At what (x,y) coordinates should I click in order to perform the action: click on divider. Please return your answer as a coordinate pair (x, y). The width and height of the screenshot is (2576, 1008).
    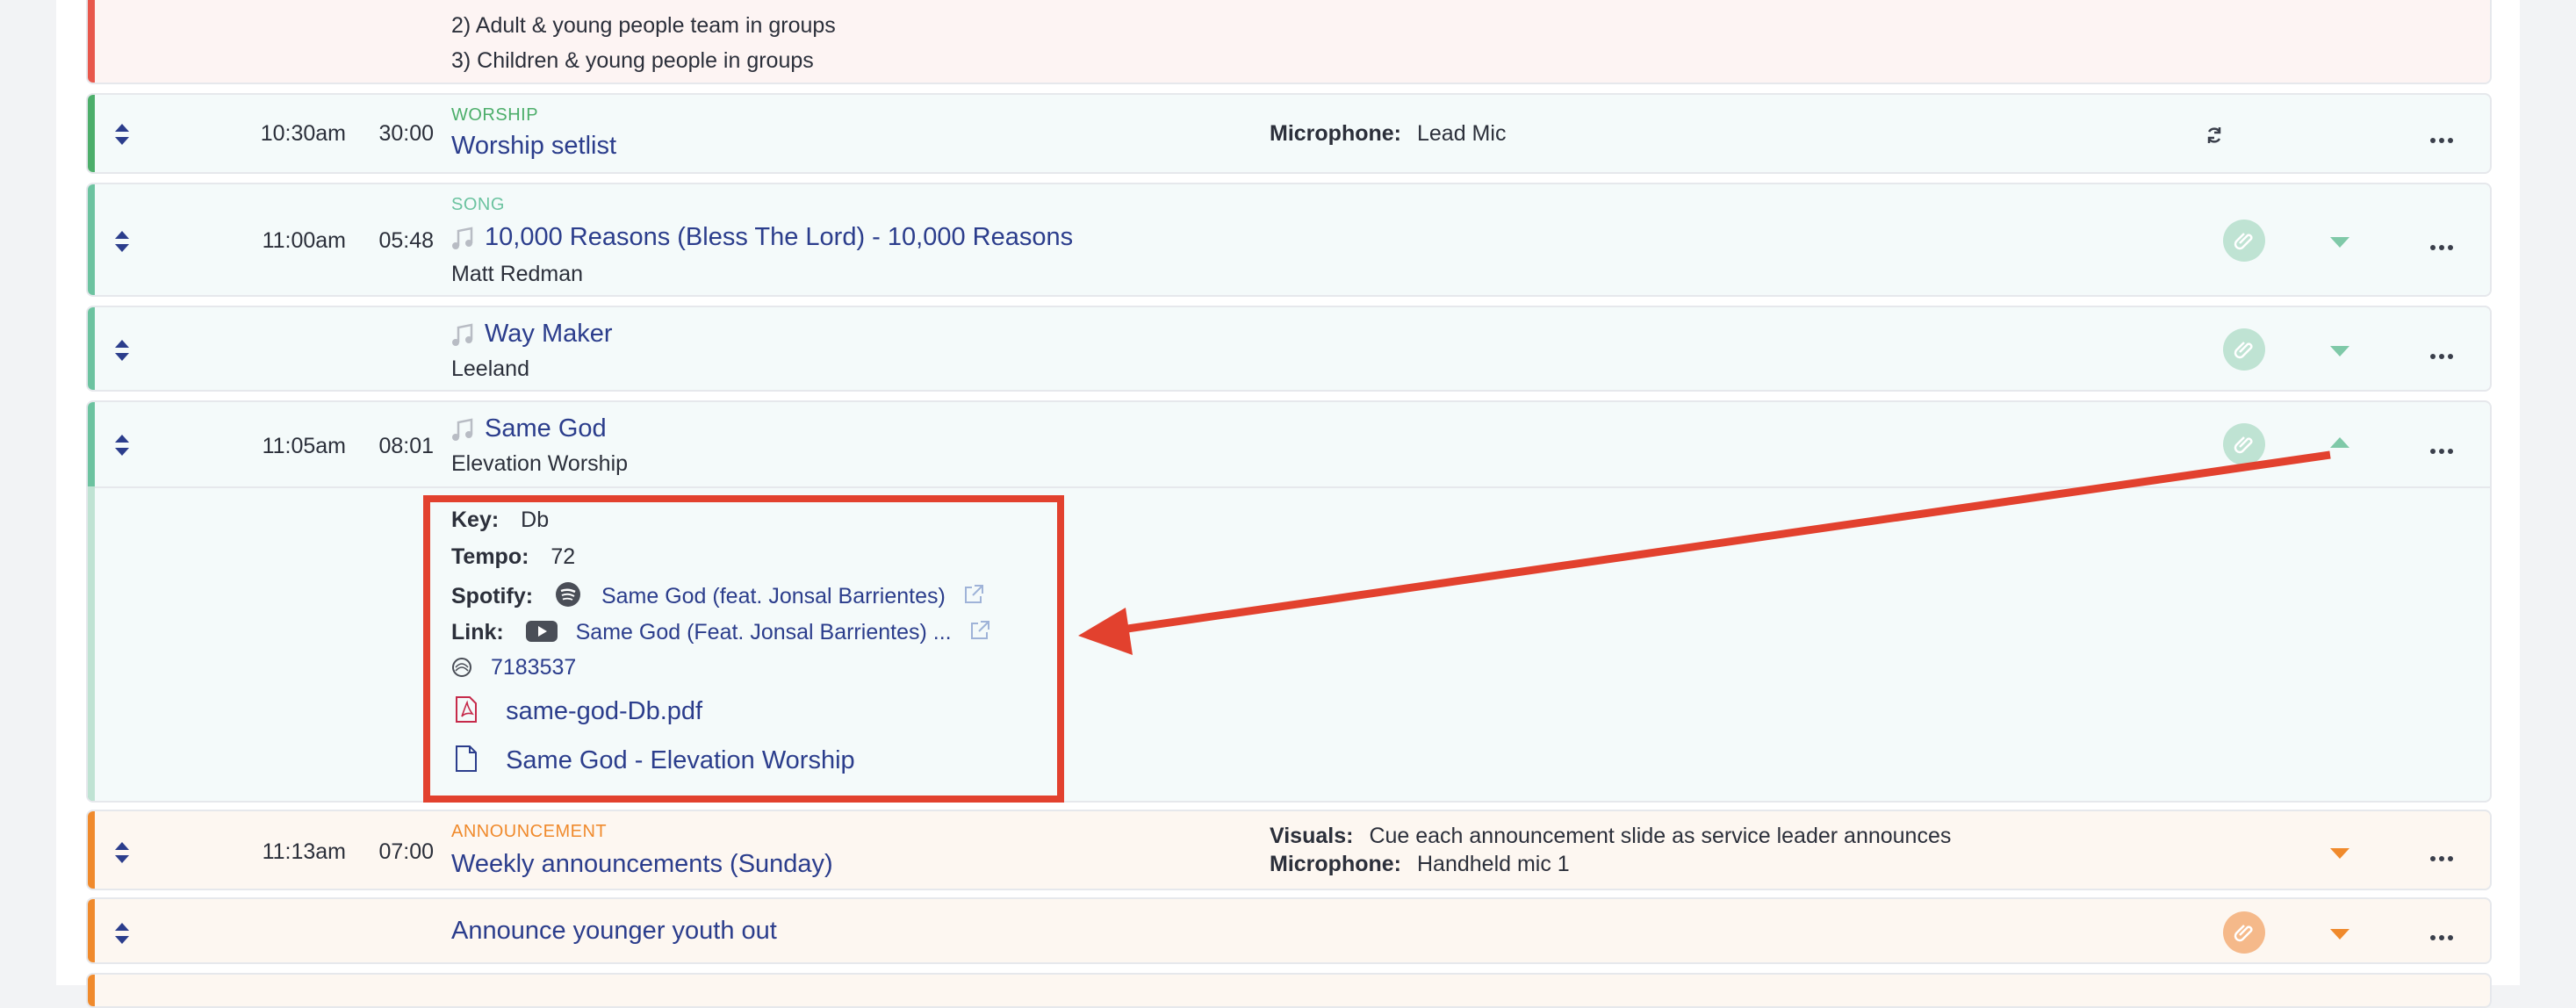
    Looking at the image, I should click on (1292, 487).